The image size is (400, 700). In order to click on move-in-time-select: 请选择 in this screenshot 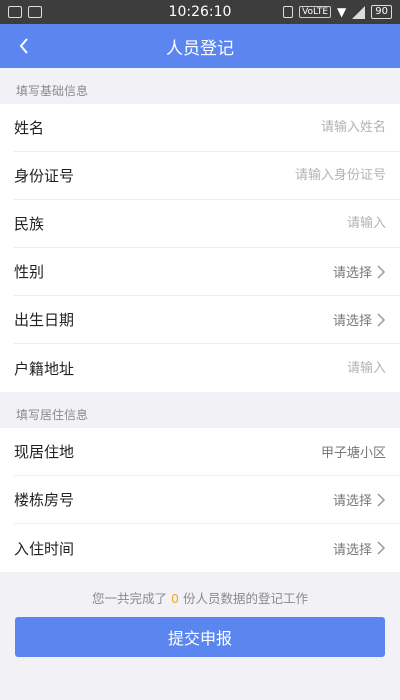, I will do `click(359, 548)`.